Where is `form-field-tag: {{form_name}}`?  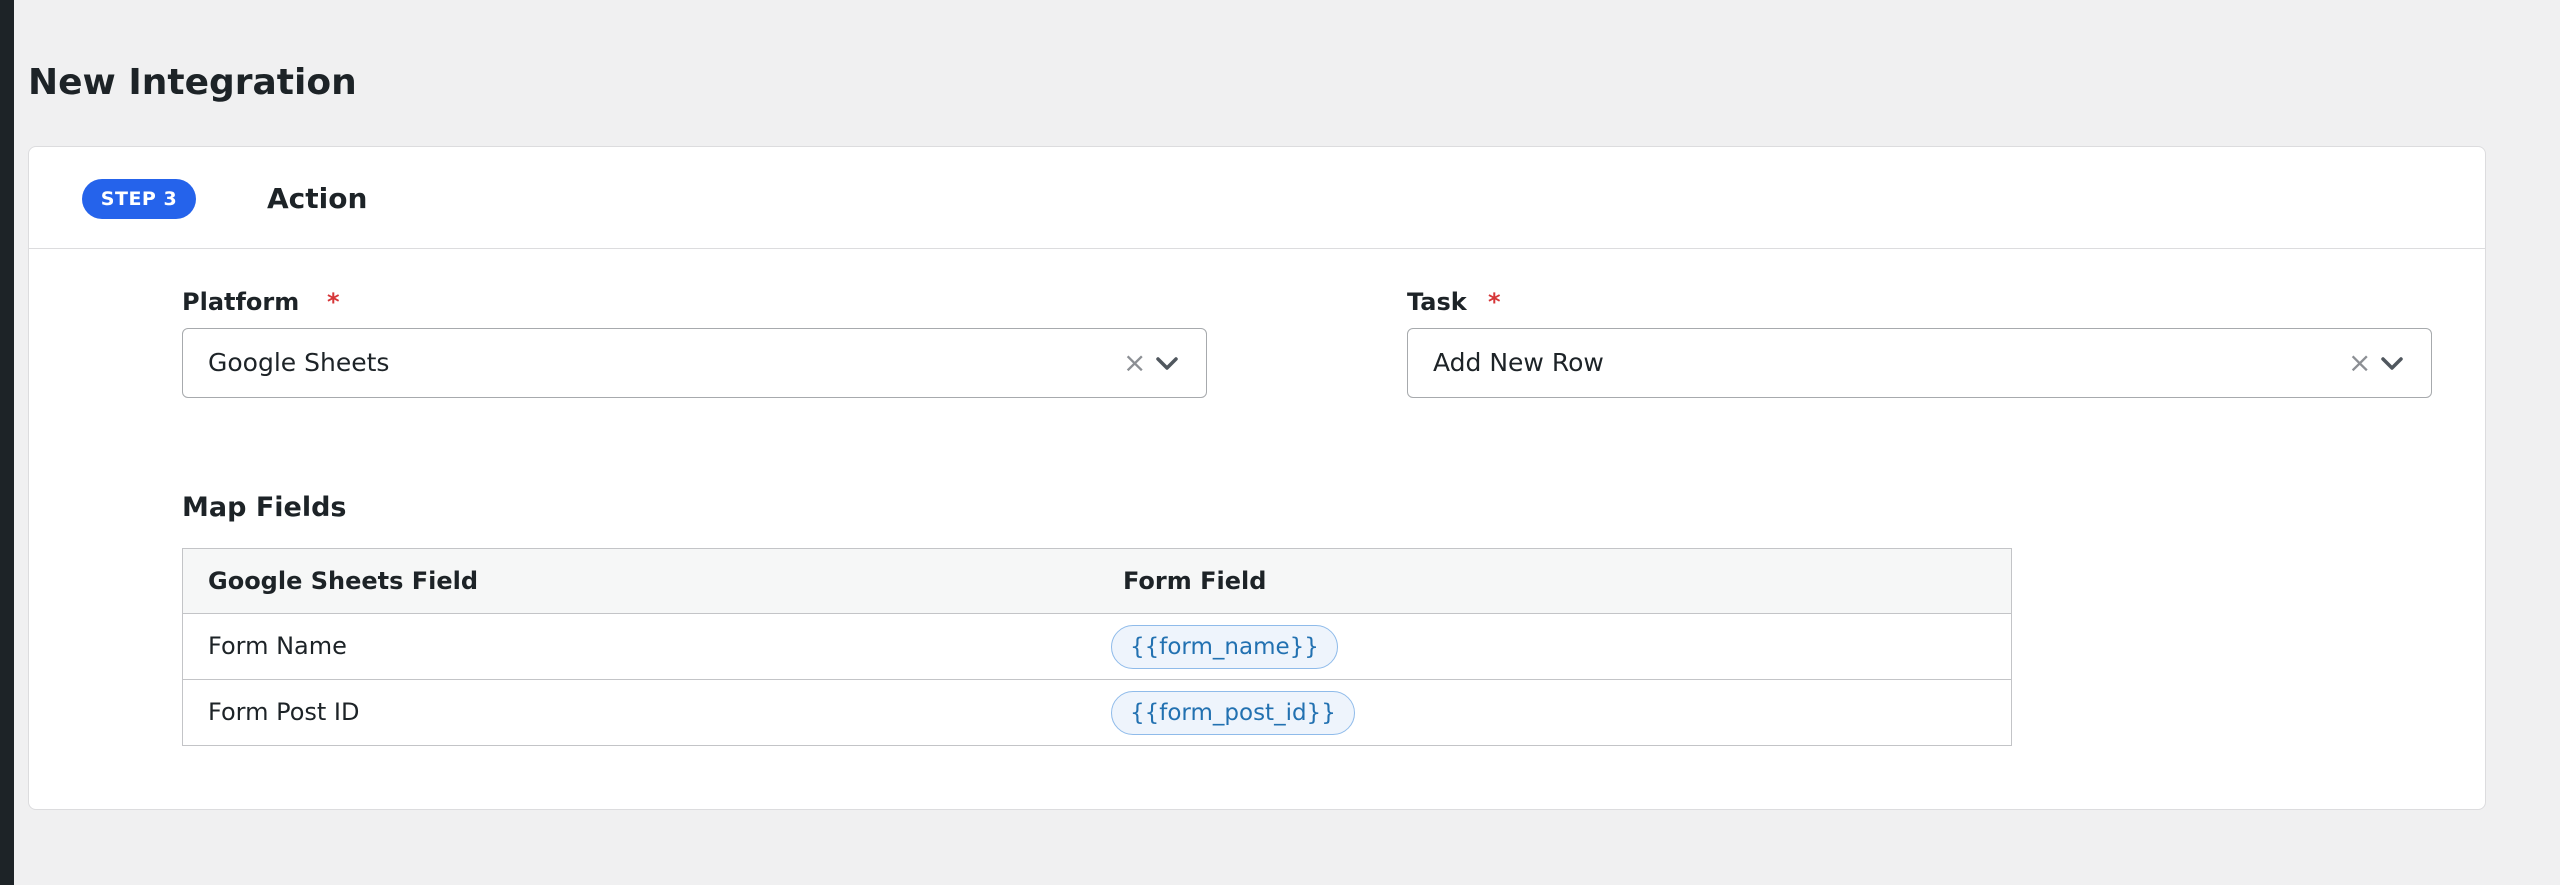
form-field-tag: {{form_name}} is located at coordinates (1224, 647).